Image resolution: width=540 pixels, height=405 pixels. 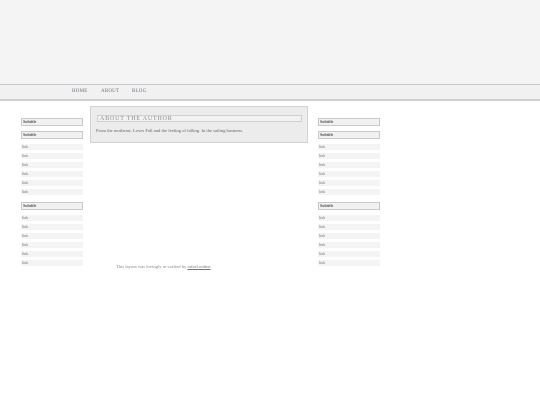 What do you see at coordinates (80, 91) in the screenshot?
I see `nav-link-home: HOME` at bounding box center [80, 91].